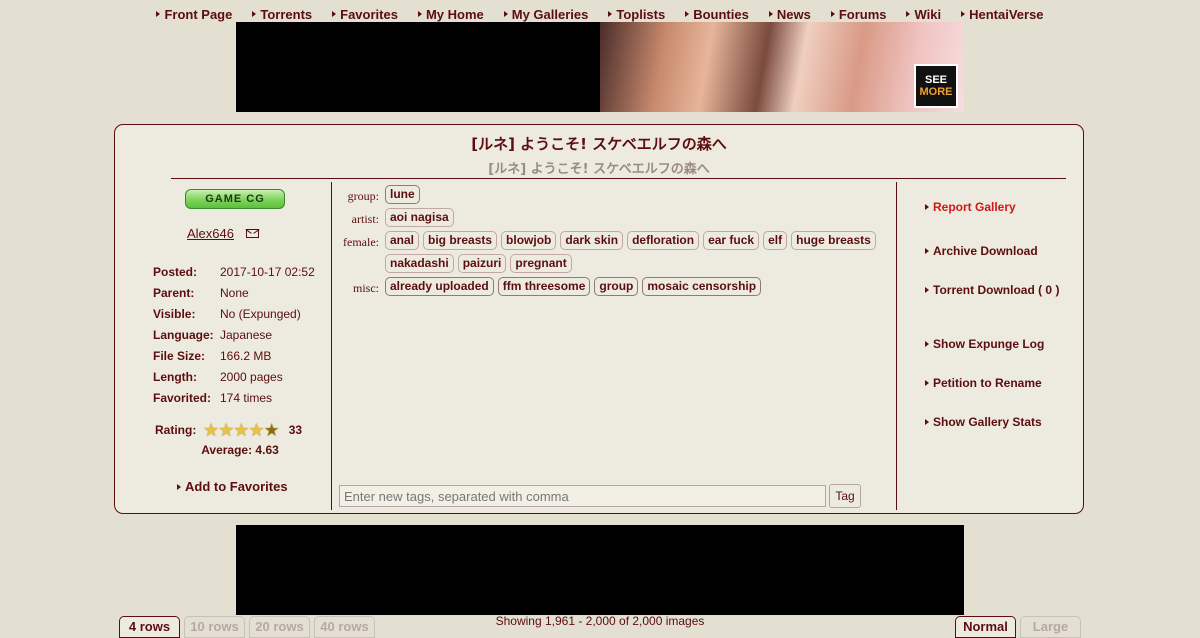  What do you see at coordinates (198, 14) in the screenshot?
I see `nav-label: Front Page` at bounding box center [198, 14].